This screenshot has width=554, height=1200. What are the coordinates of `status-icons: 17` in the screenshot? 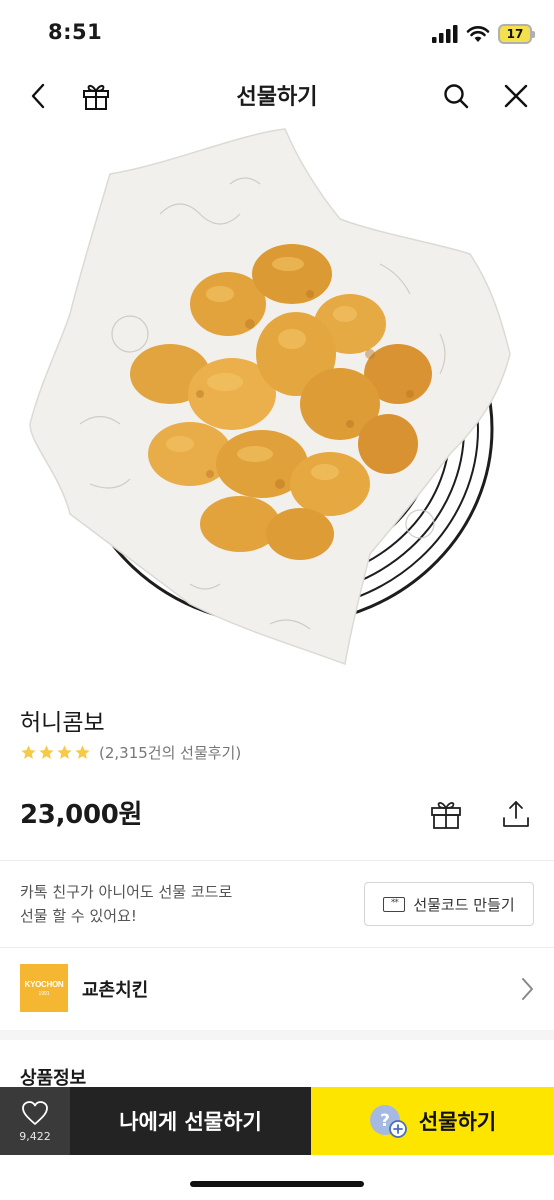 It's located at (483, 34).